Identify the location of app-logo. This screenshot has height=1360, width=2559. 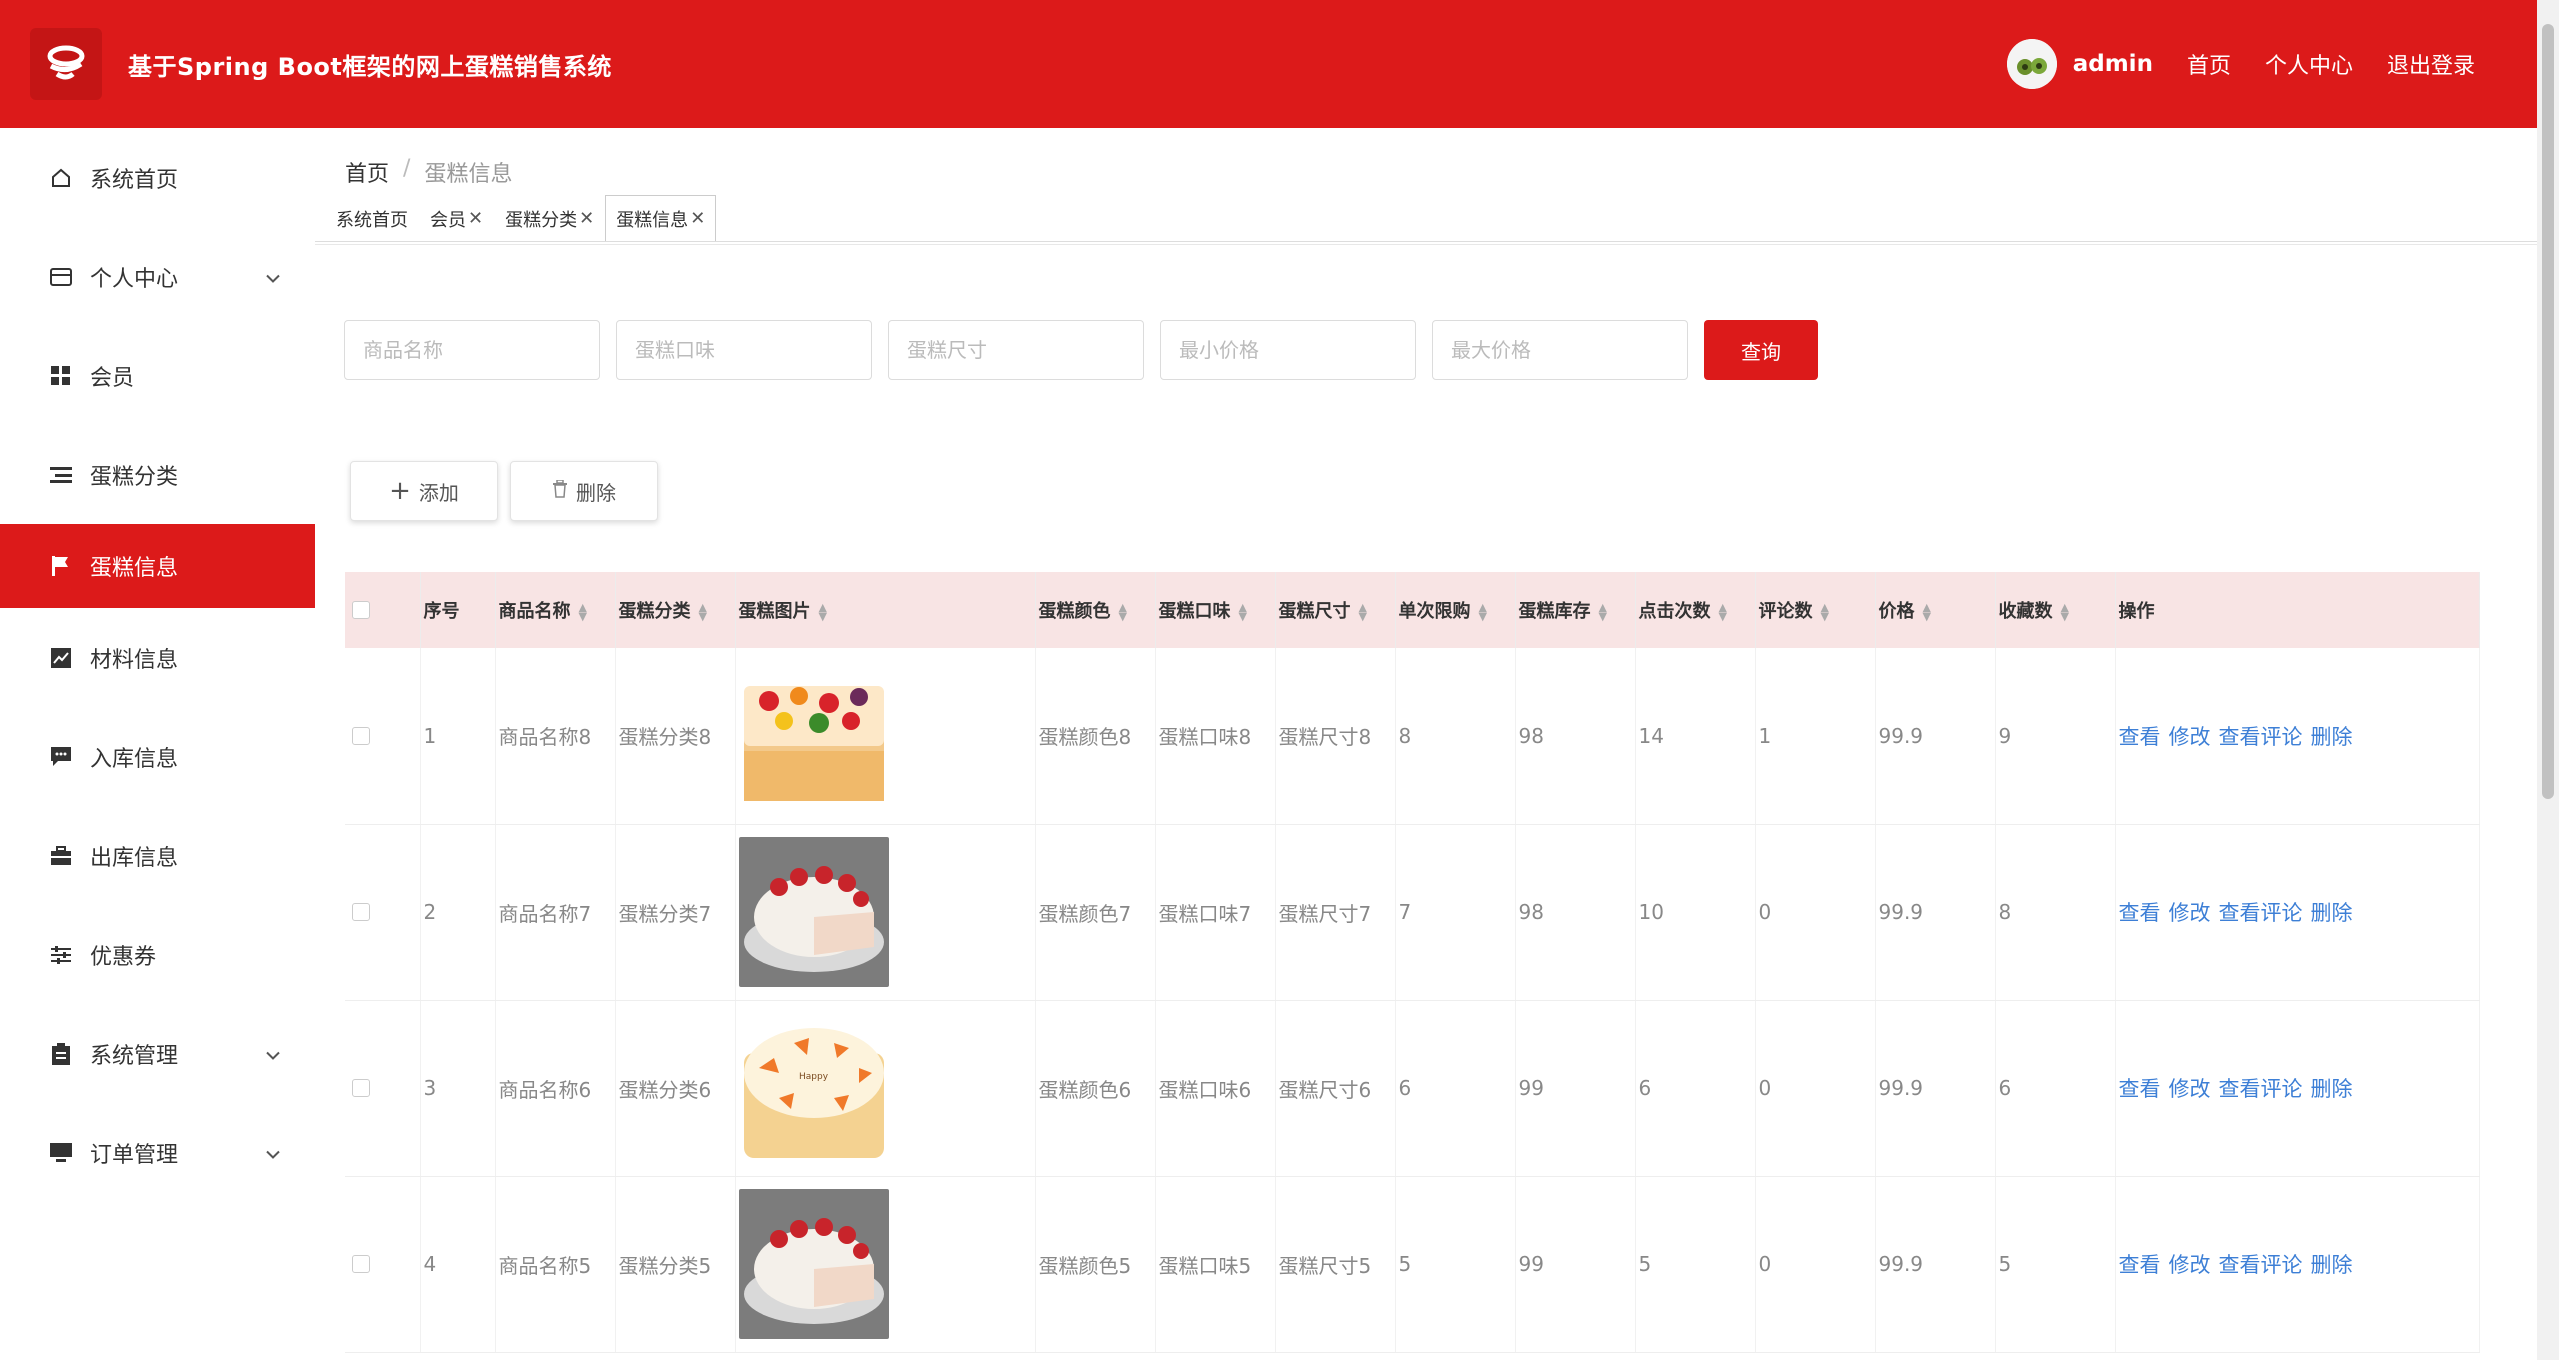
(66, 64).